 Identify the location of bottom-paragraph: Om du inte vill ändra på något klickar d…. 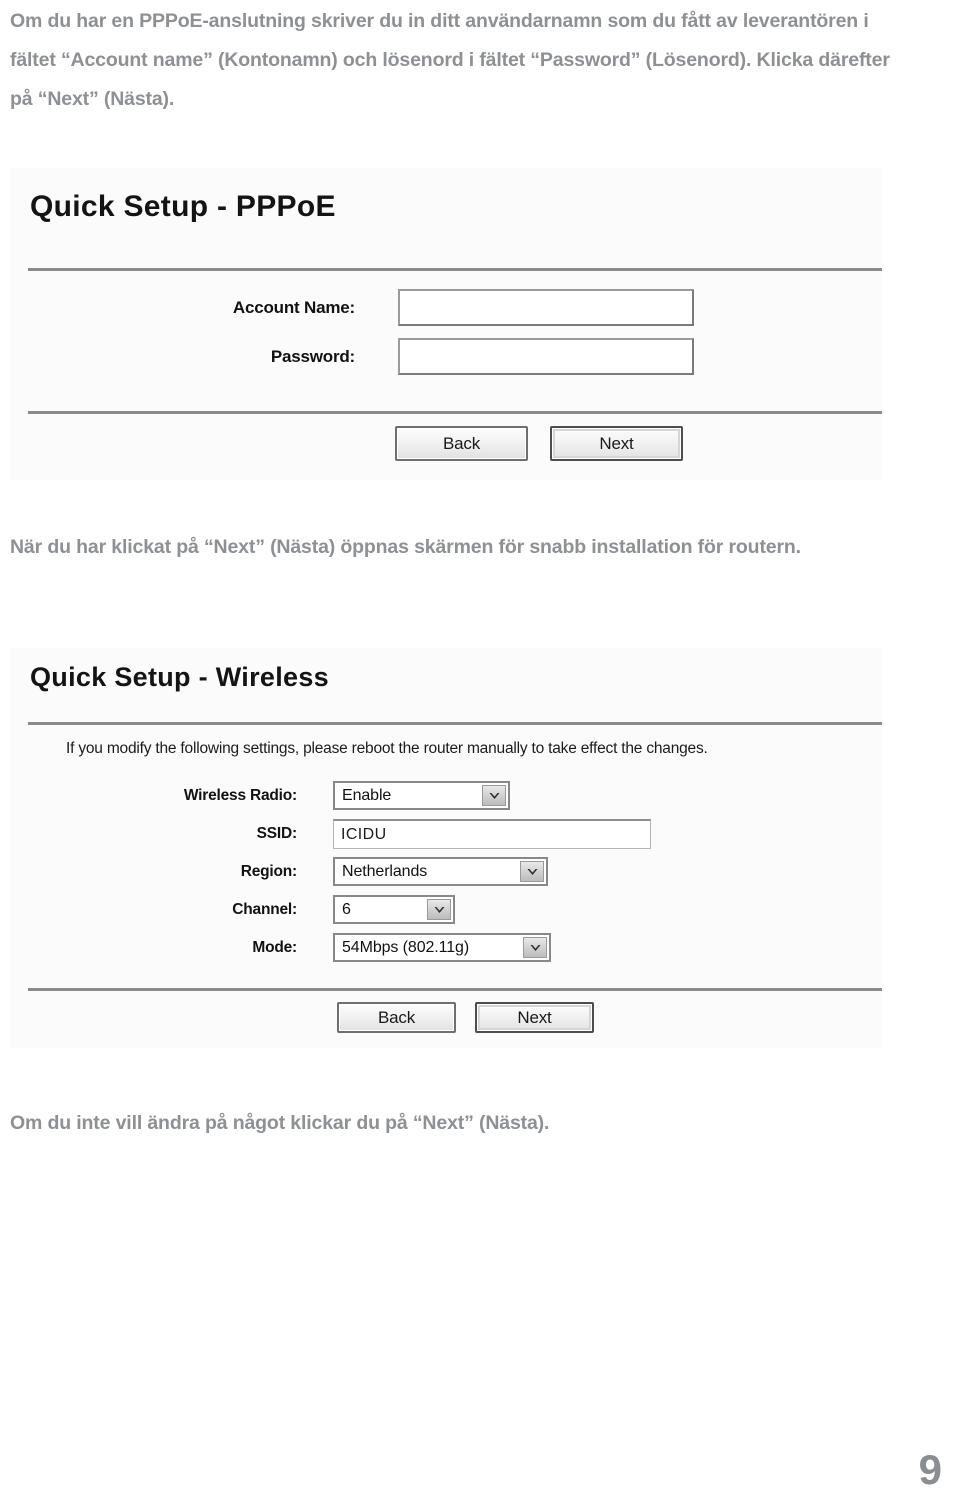
(280, 1123).